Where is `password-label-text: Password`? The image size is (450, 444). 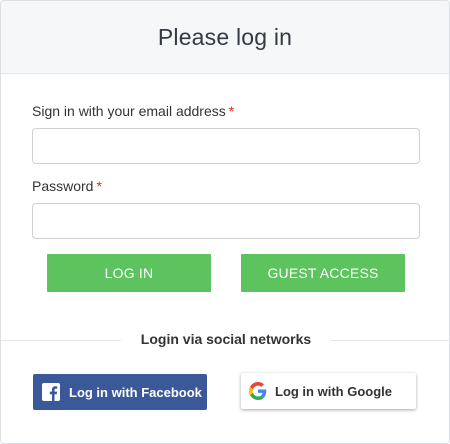 password-label-text: Password is located at coordinates (63, 186).